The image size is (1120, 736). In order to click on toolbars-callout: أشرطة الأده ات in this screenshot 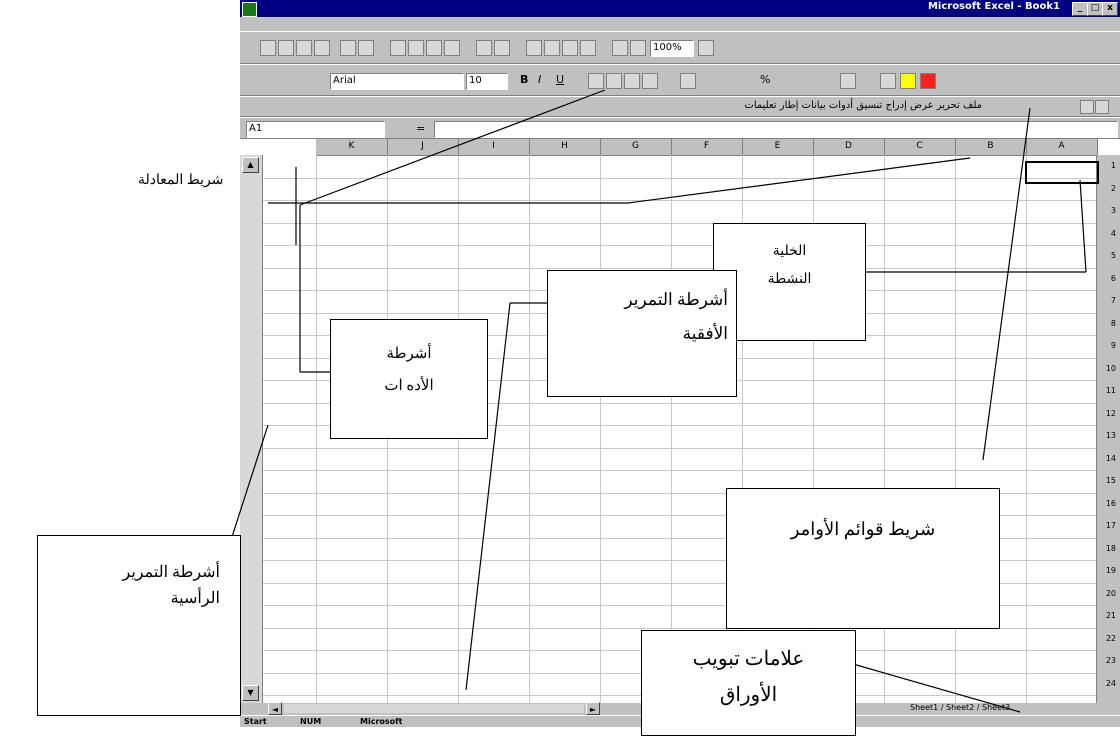, I will do `click(409, 379)`.